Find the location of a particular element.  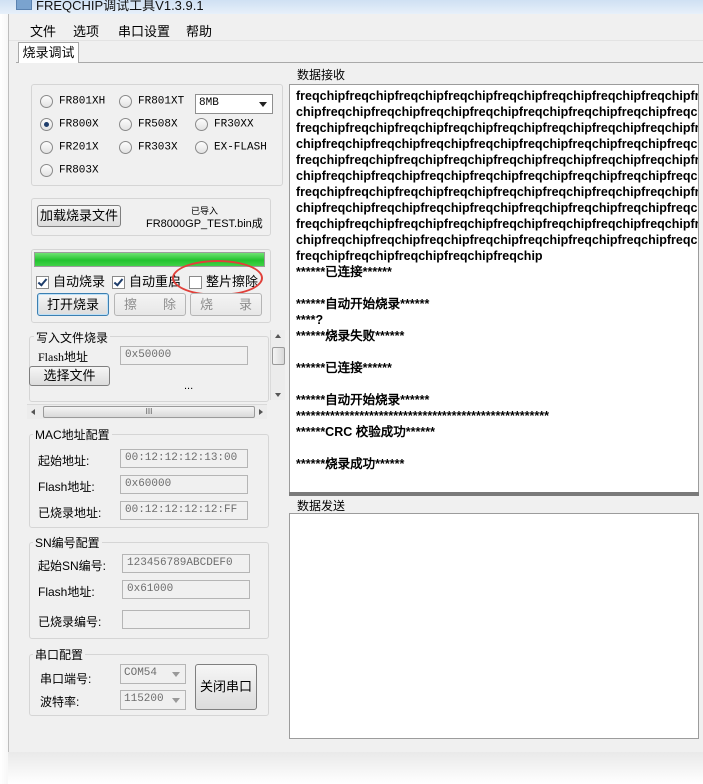

sn-burned-input is located at coordinates (186, 619).